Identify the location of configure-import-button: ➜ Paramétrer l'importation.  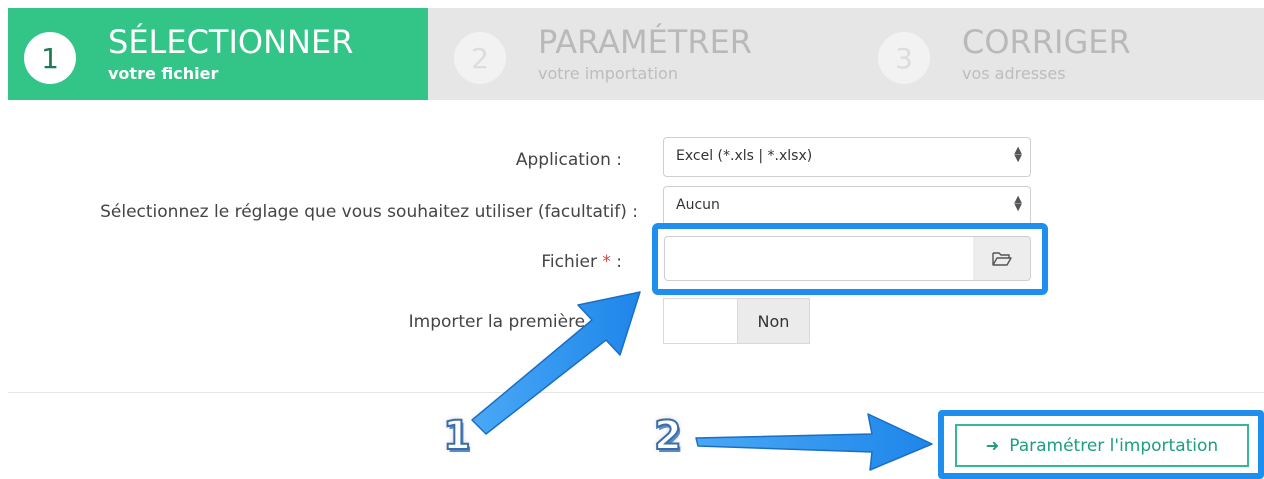
(1102, 445).